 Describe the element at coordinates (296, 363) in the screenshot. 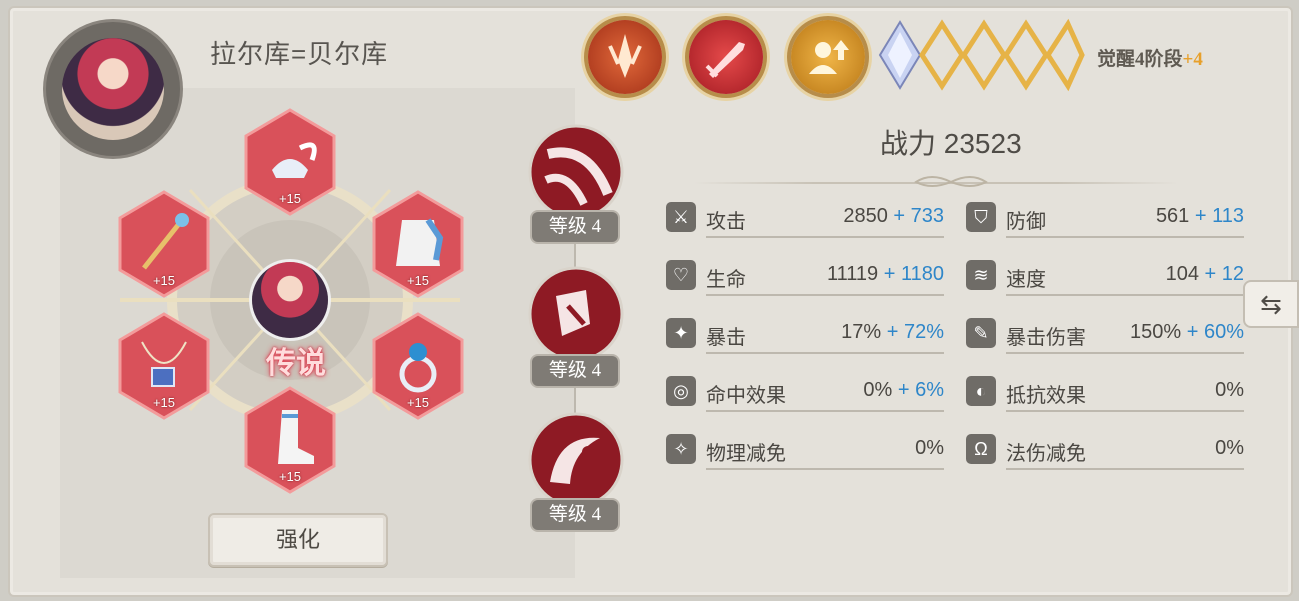

I see `rarity-label: 传说` at that location.